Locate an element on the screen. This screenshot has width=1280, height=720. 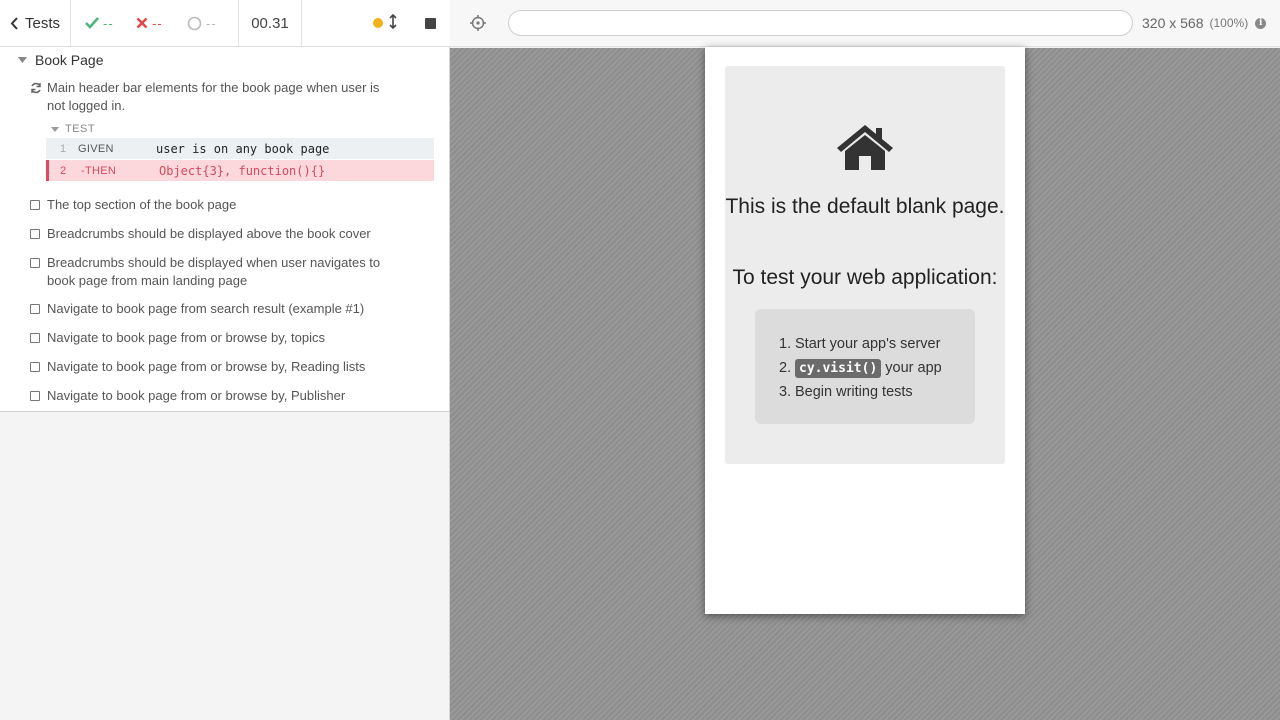
failed-stat: -- is located at coordinates (161, 23).